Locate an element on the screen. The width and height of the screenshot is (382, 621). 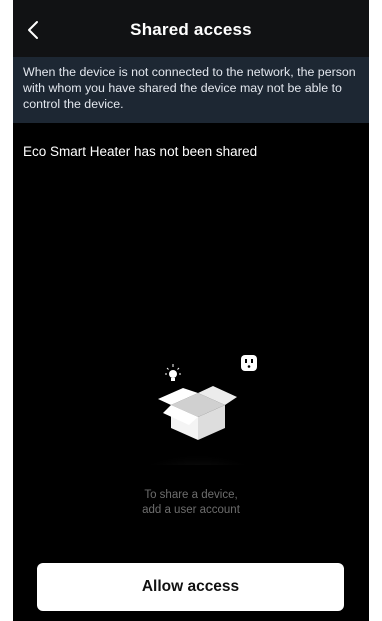
lamp-icon is located at coordinates (173, 372).